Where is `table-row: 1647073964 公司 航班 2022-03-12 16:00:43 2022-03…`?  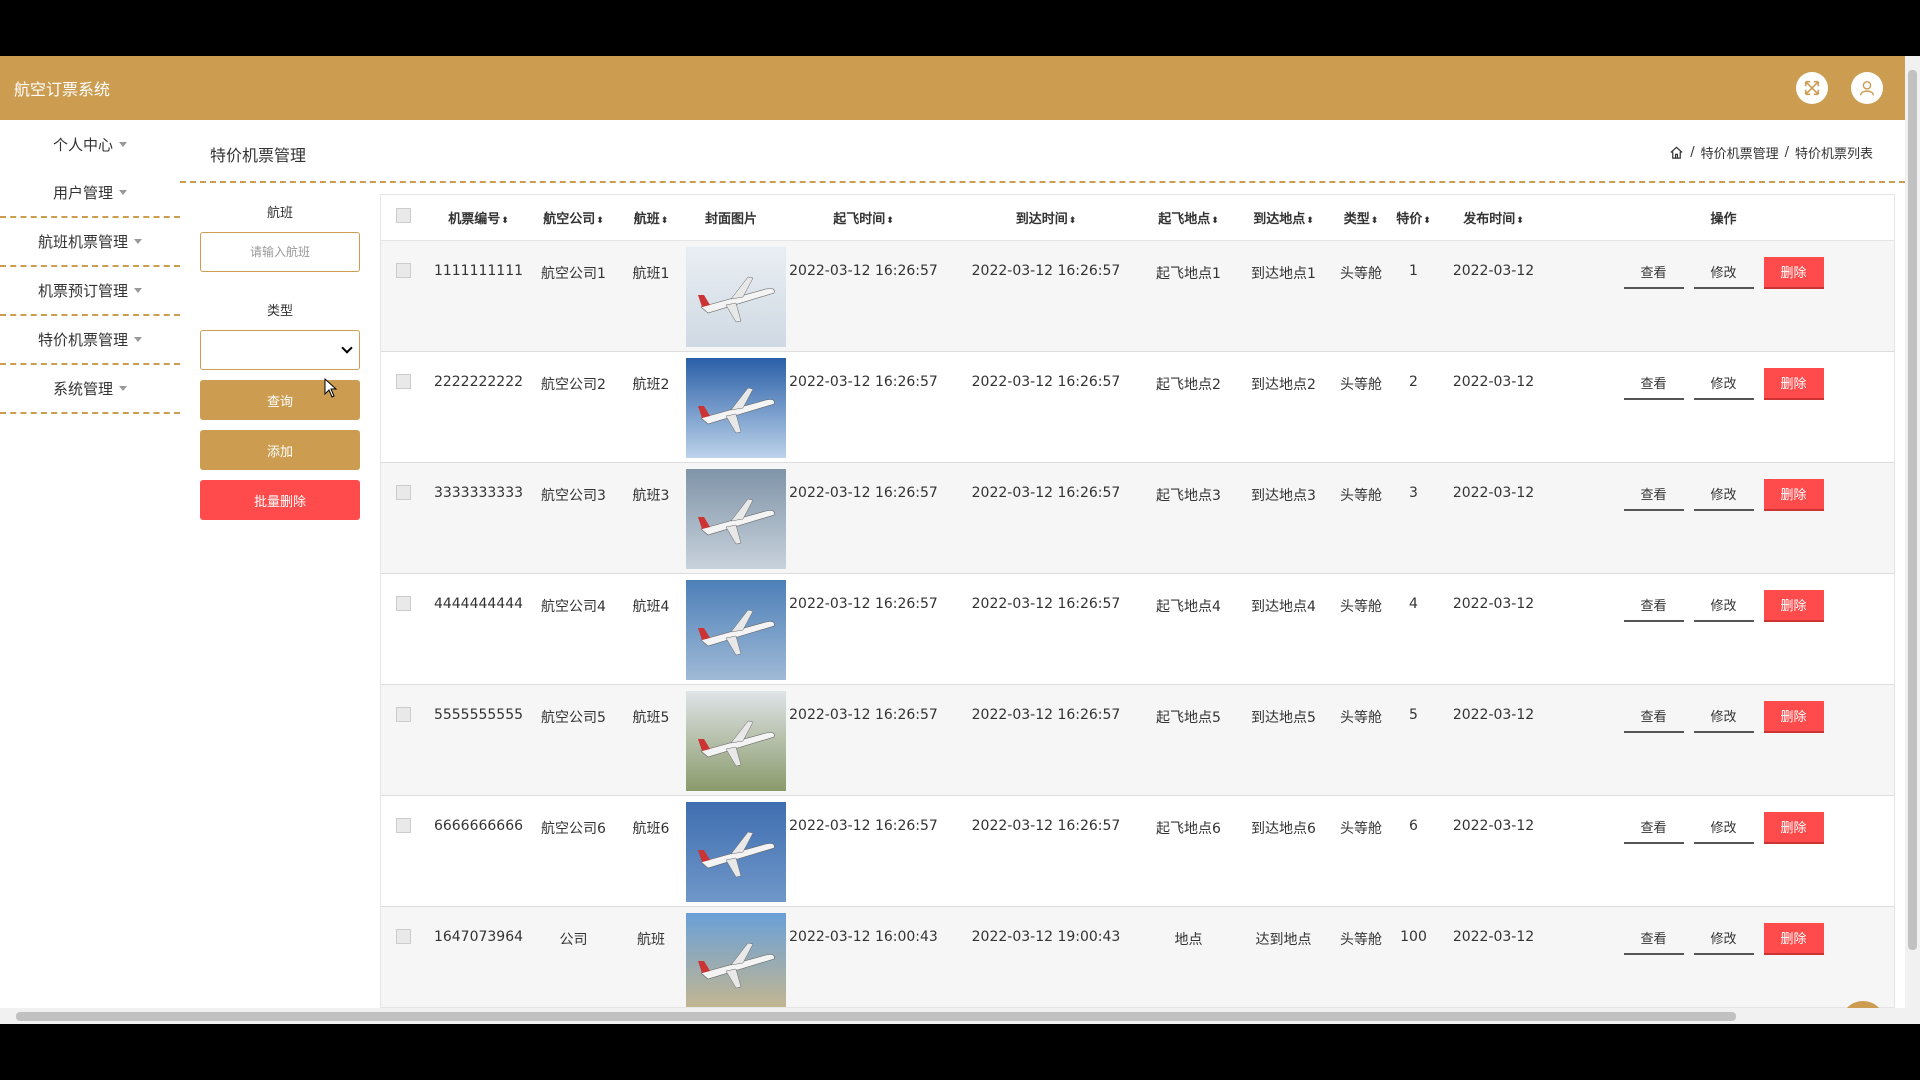
table-row: 1647073964 公司 航班 2022-03-12 16:00:43 2022-03… is located at coordinates (1137, 956).